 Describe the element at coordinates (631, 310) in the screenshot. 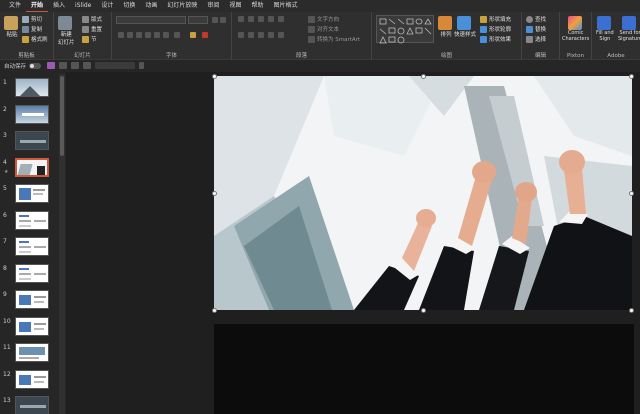

I see `resize-handle-br` at that location.